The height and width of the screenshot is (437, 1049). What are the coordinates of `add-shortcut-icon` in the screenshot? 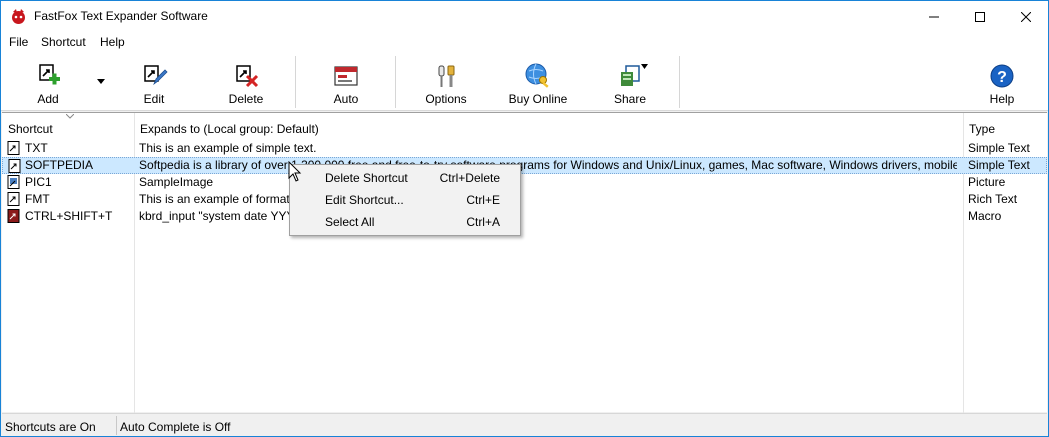 It's located at (49, 74).